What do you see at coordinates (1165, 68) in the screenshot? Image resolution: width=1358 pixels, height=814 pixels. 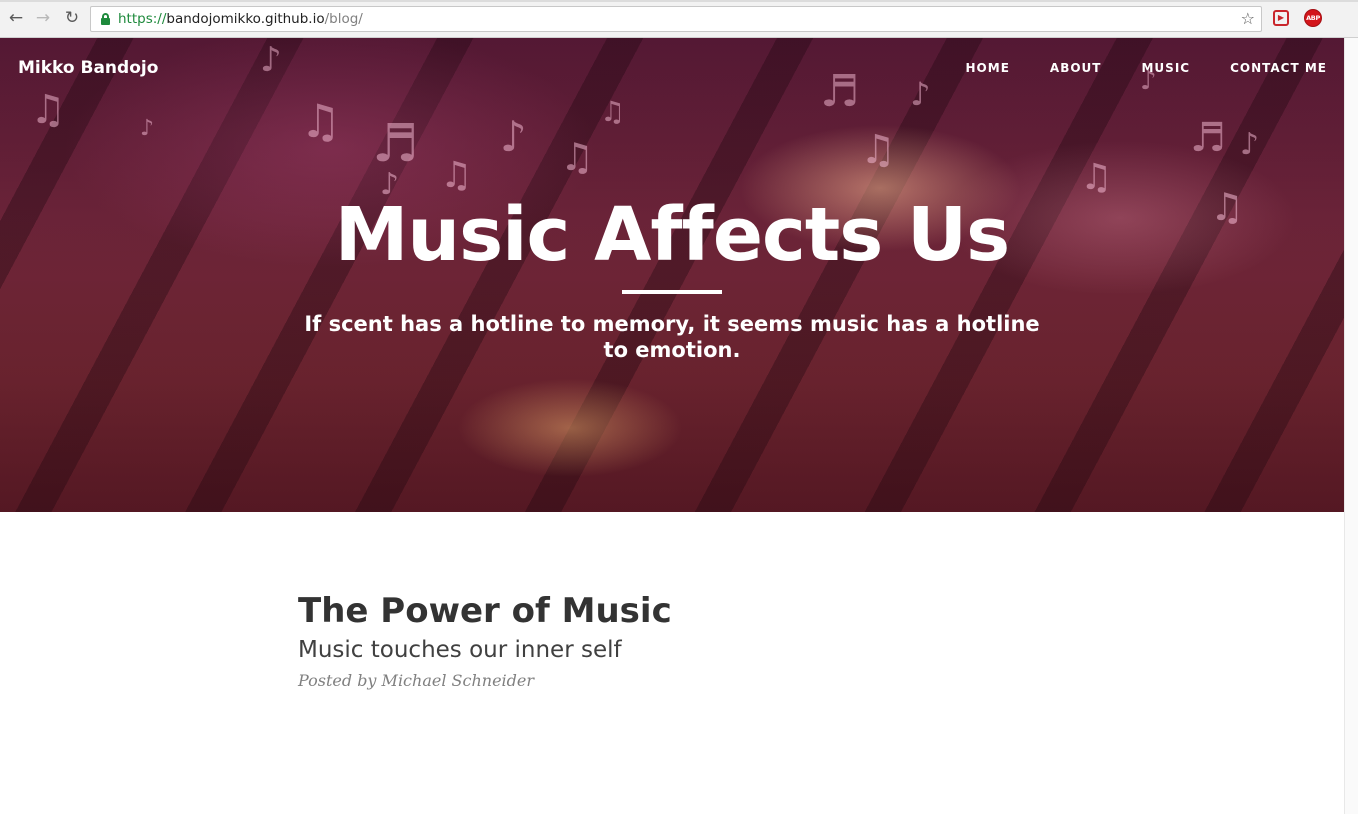 I see `nav-link-music: MUSIC` at bounding box center [1165, 68].